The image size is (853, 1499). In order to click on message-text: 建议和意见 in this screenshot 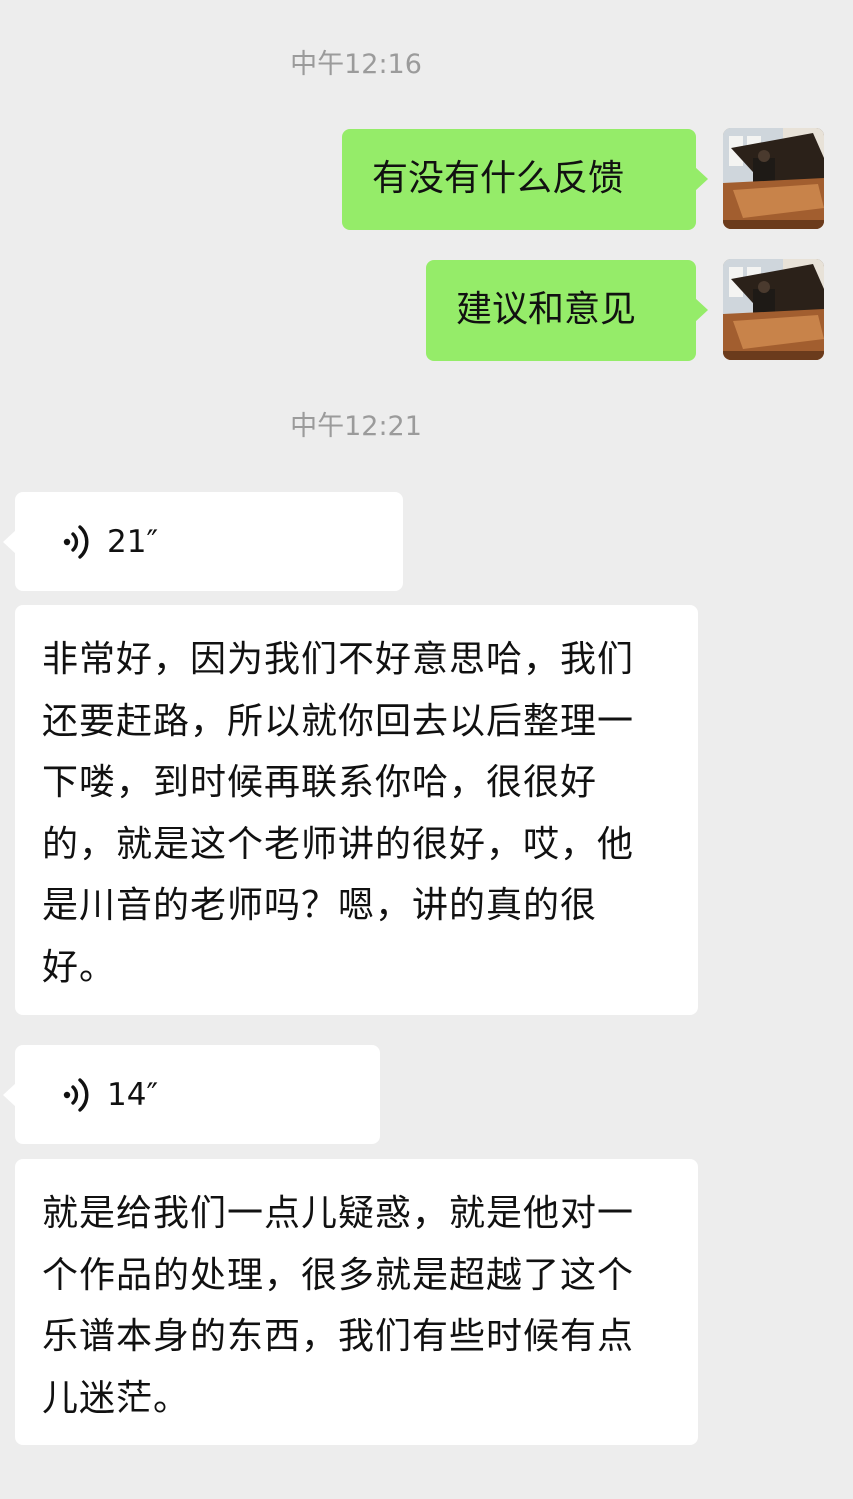, I will do `click(546, 309)`.